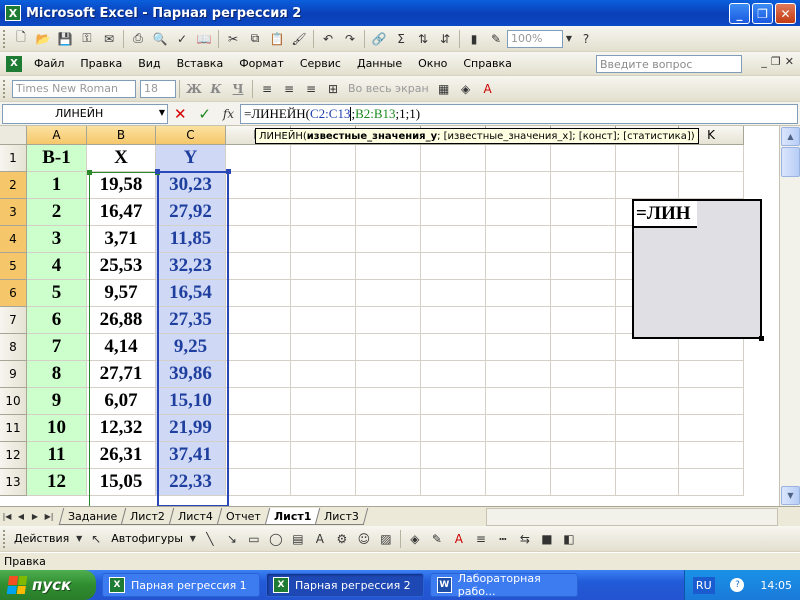 The height and width of the screenshot is (600, 800). Describe the element at coordinates (474, 39) in the screenshot. I see `chart-wizard-icon: ▮` at that location.